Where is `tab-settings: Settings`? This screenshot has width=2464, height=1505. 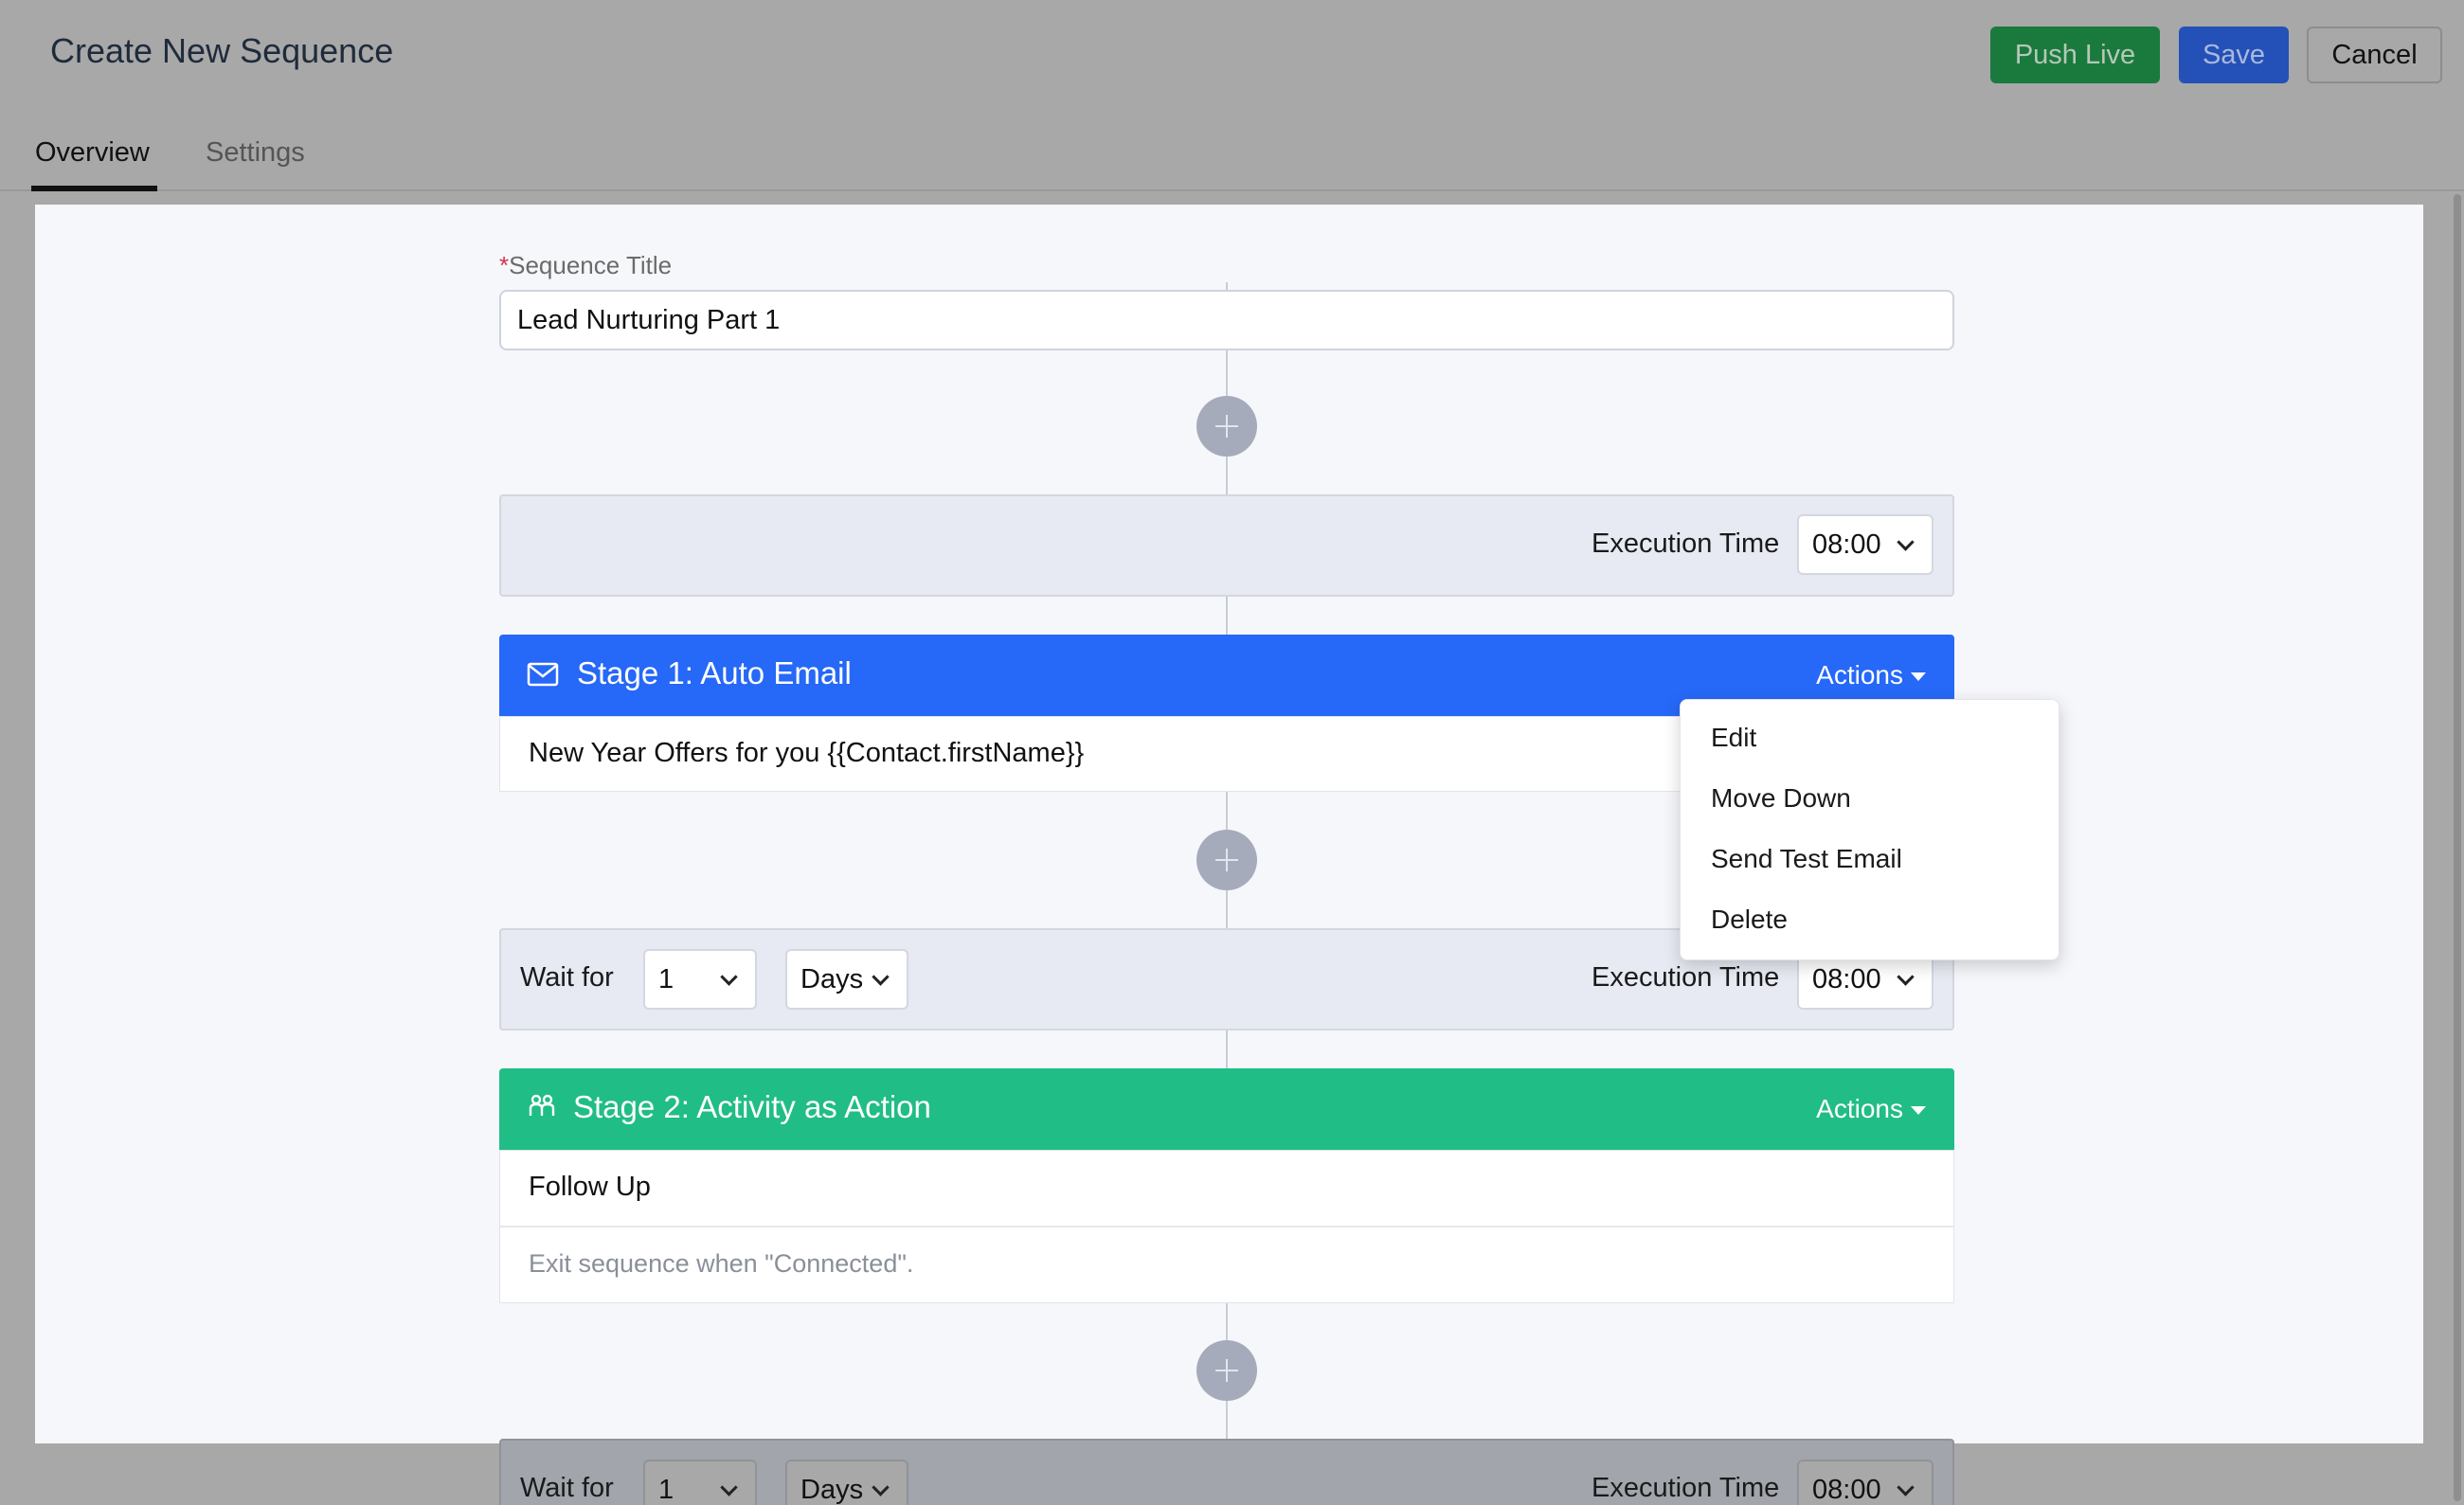 tab-settings: Settings is located at coordinates (255, 153).